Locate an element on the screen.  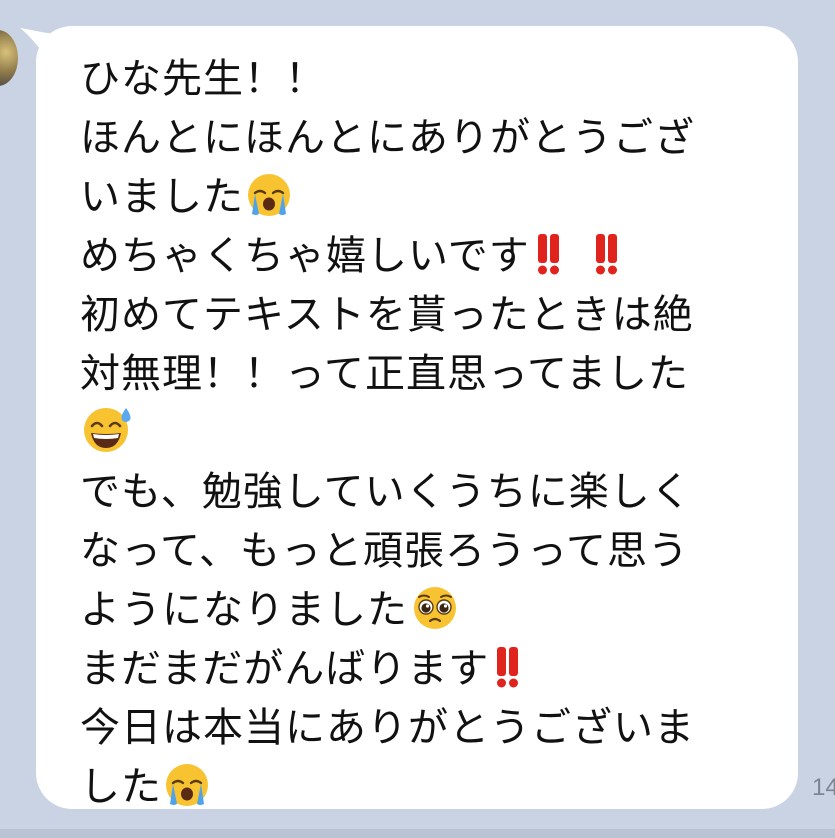
message-line-text: いました is located at coordinates (162, 197).